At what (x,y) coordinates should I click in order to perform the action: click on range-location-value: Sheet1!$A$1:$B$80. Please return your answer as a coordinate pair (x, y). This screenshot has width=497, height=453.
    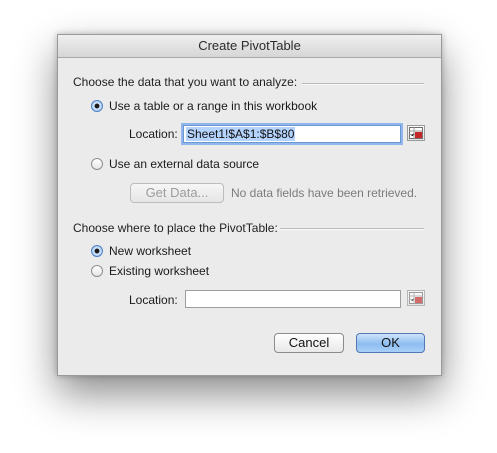
    Looking at the image, I should click on (241, 134).